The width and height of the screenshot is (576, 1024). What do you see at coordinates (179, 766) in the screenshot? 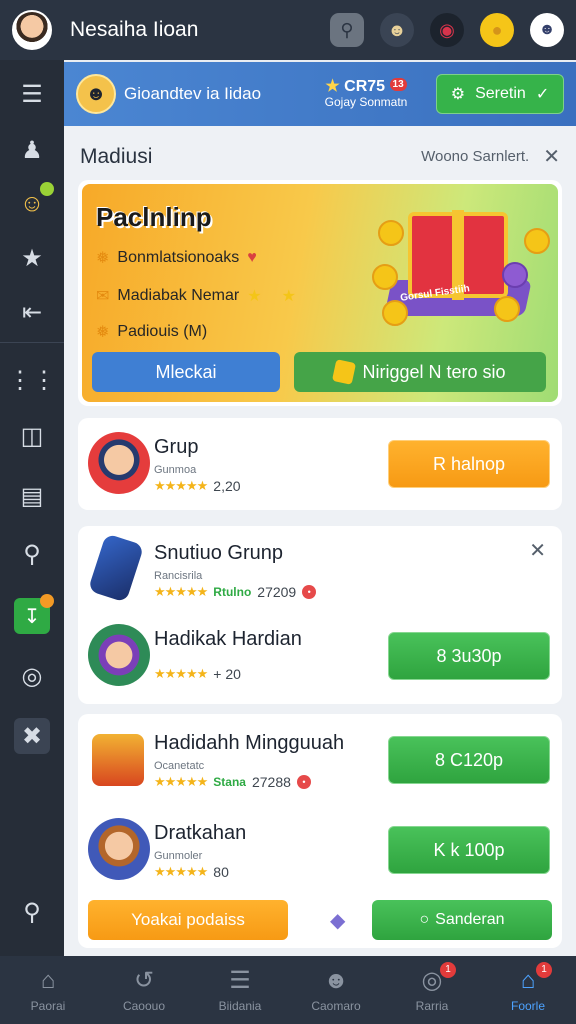
I see `item-subtitle: Ocanetatc` at bounding box center [179, 766].